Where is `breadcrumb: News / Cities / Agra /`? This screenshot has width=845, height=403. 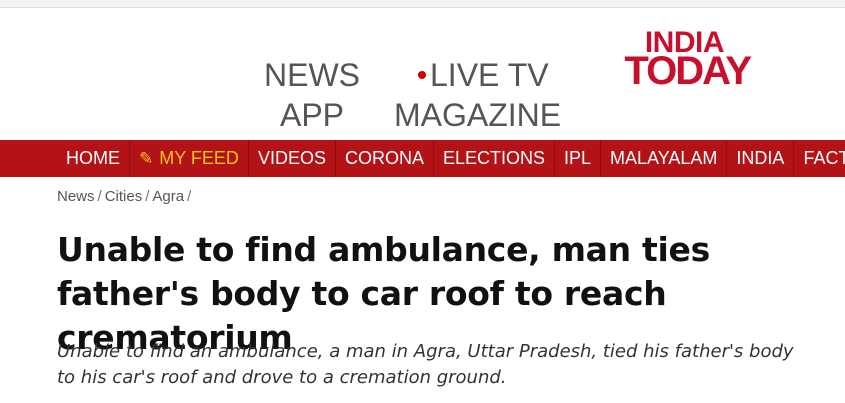
breadcrumb: News / Cities / Agra / is located at coordinates (125, 196).